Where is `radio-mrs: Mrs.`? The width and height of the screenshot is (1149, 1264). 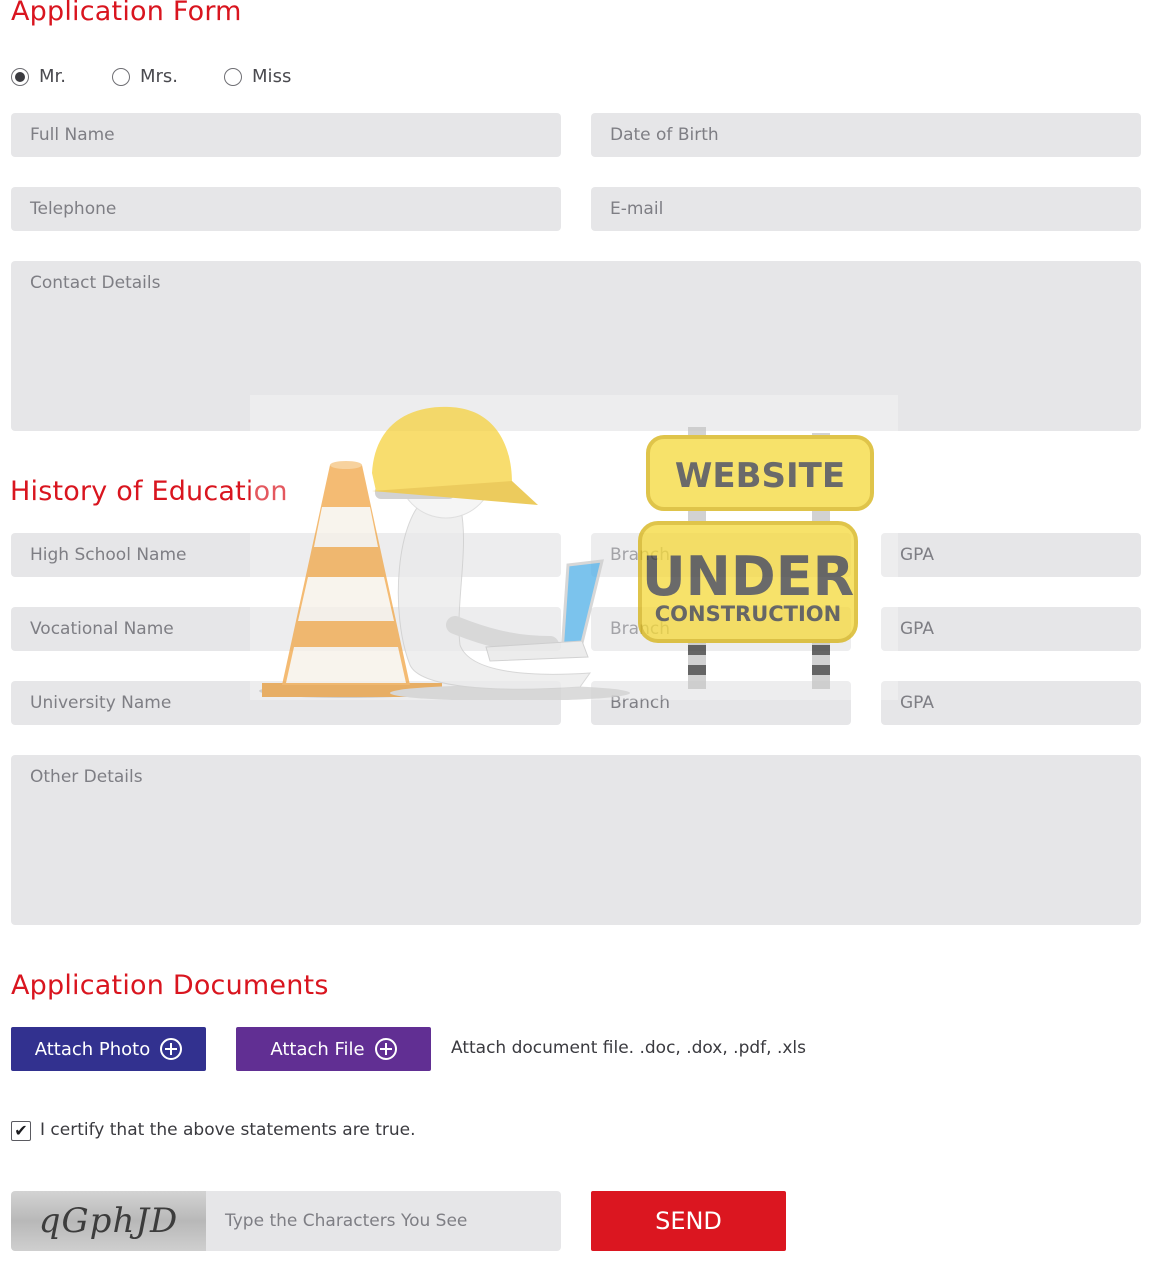 radio-mrs: Mrs. is located at coordinates (145, 76).